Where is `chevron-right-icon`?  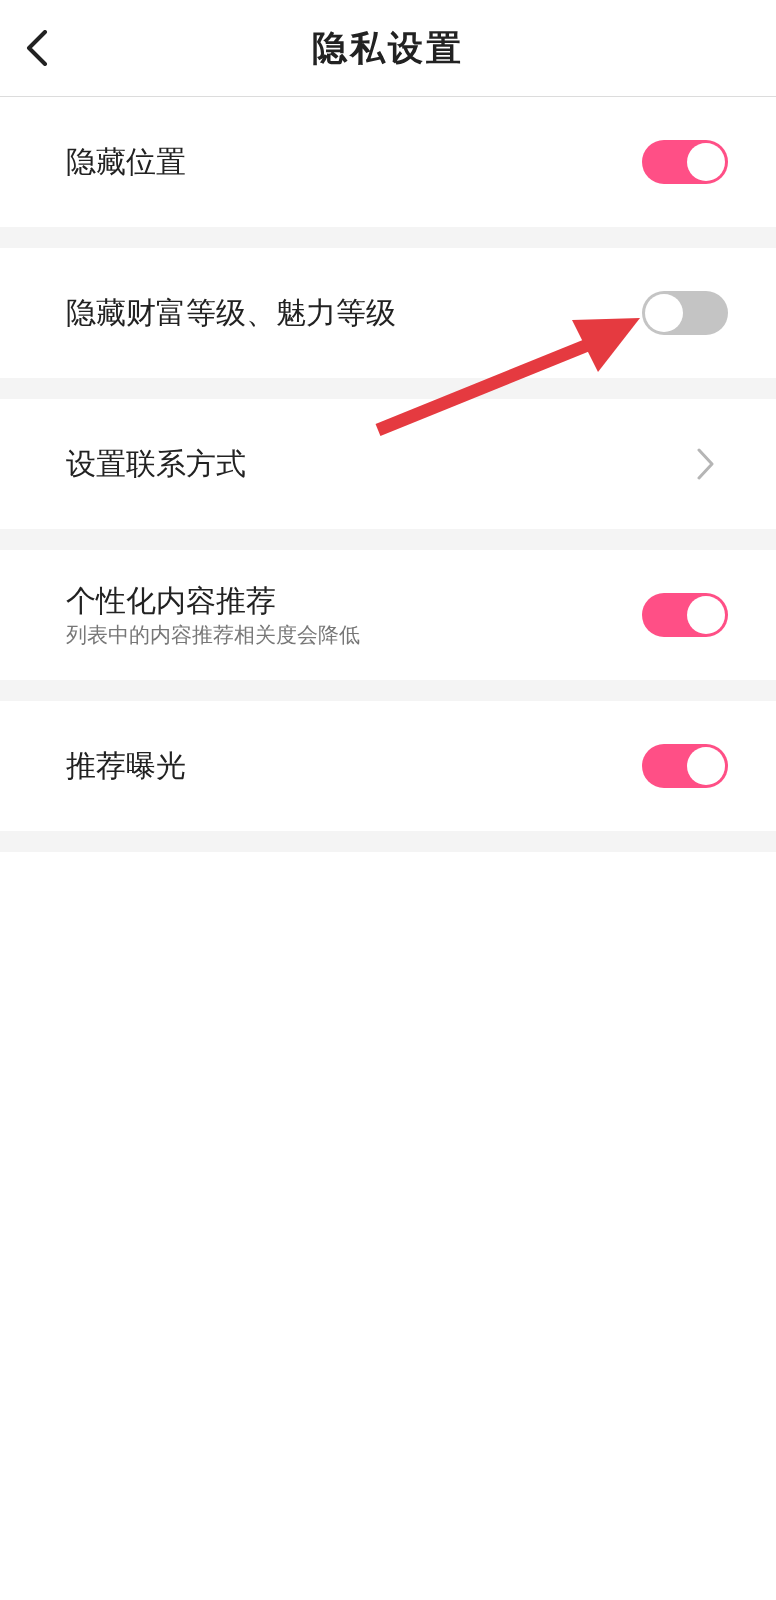
chevron-right-icon is located at coordinates (705, 464).